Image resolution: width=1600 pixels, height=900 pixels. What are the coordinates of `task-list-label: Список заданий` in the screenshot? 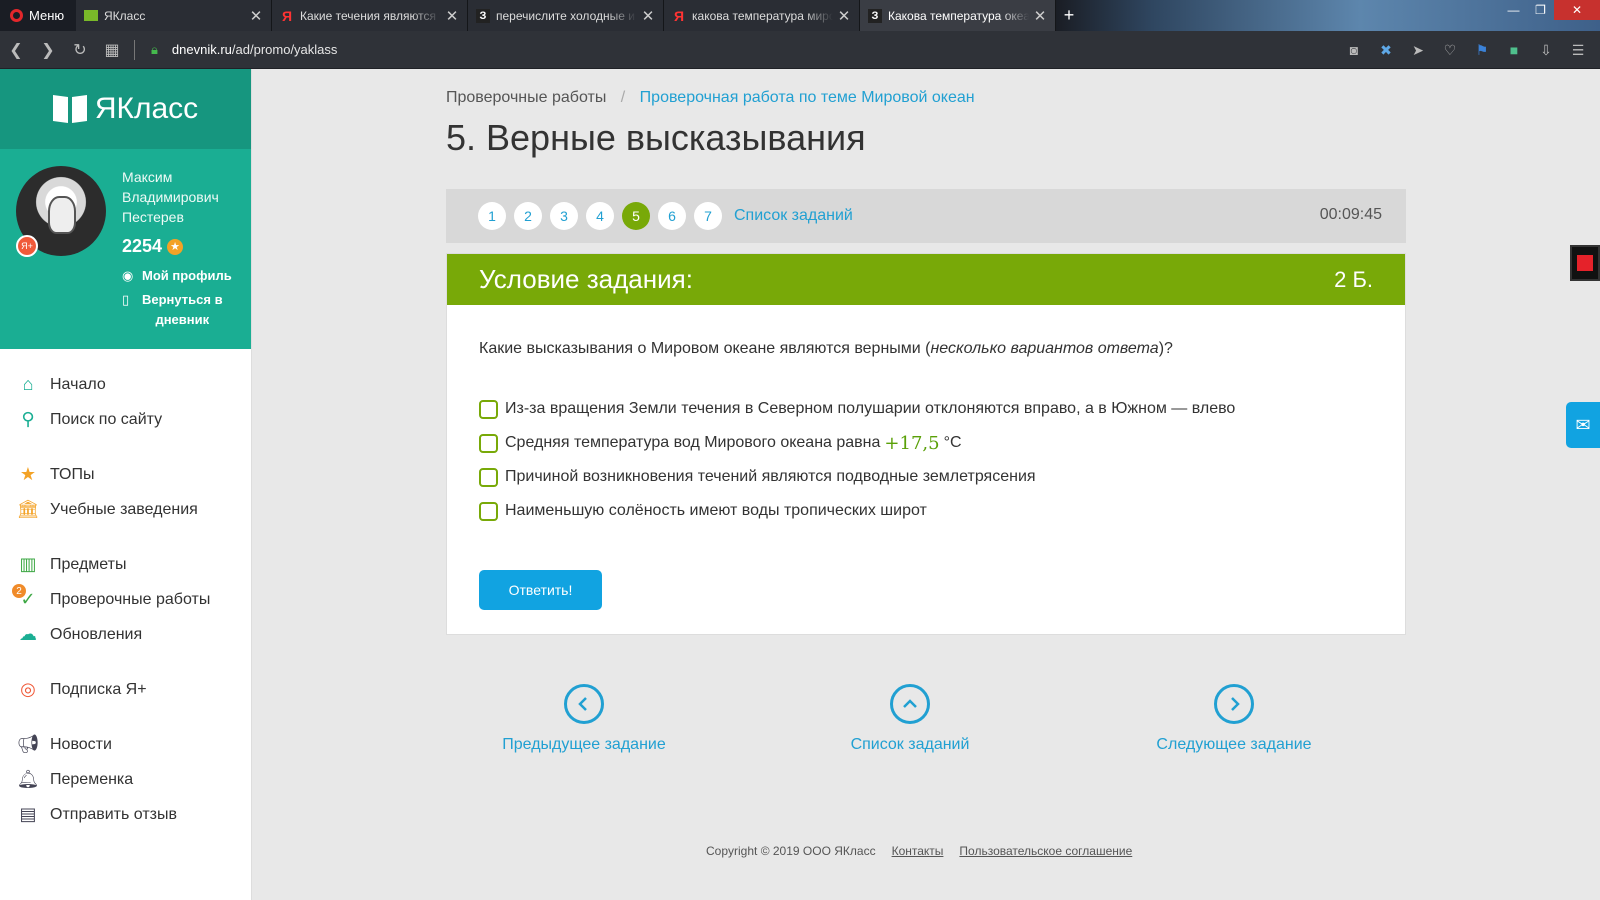 It's located at (910, 745).